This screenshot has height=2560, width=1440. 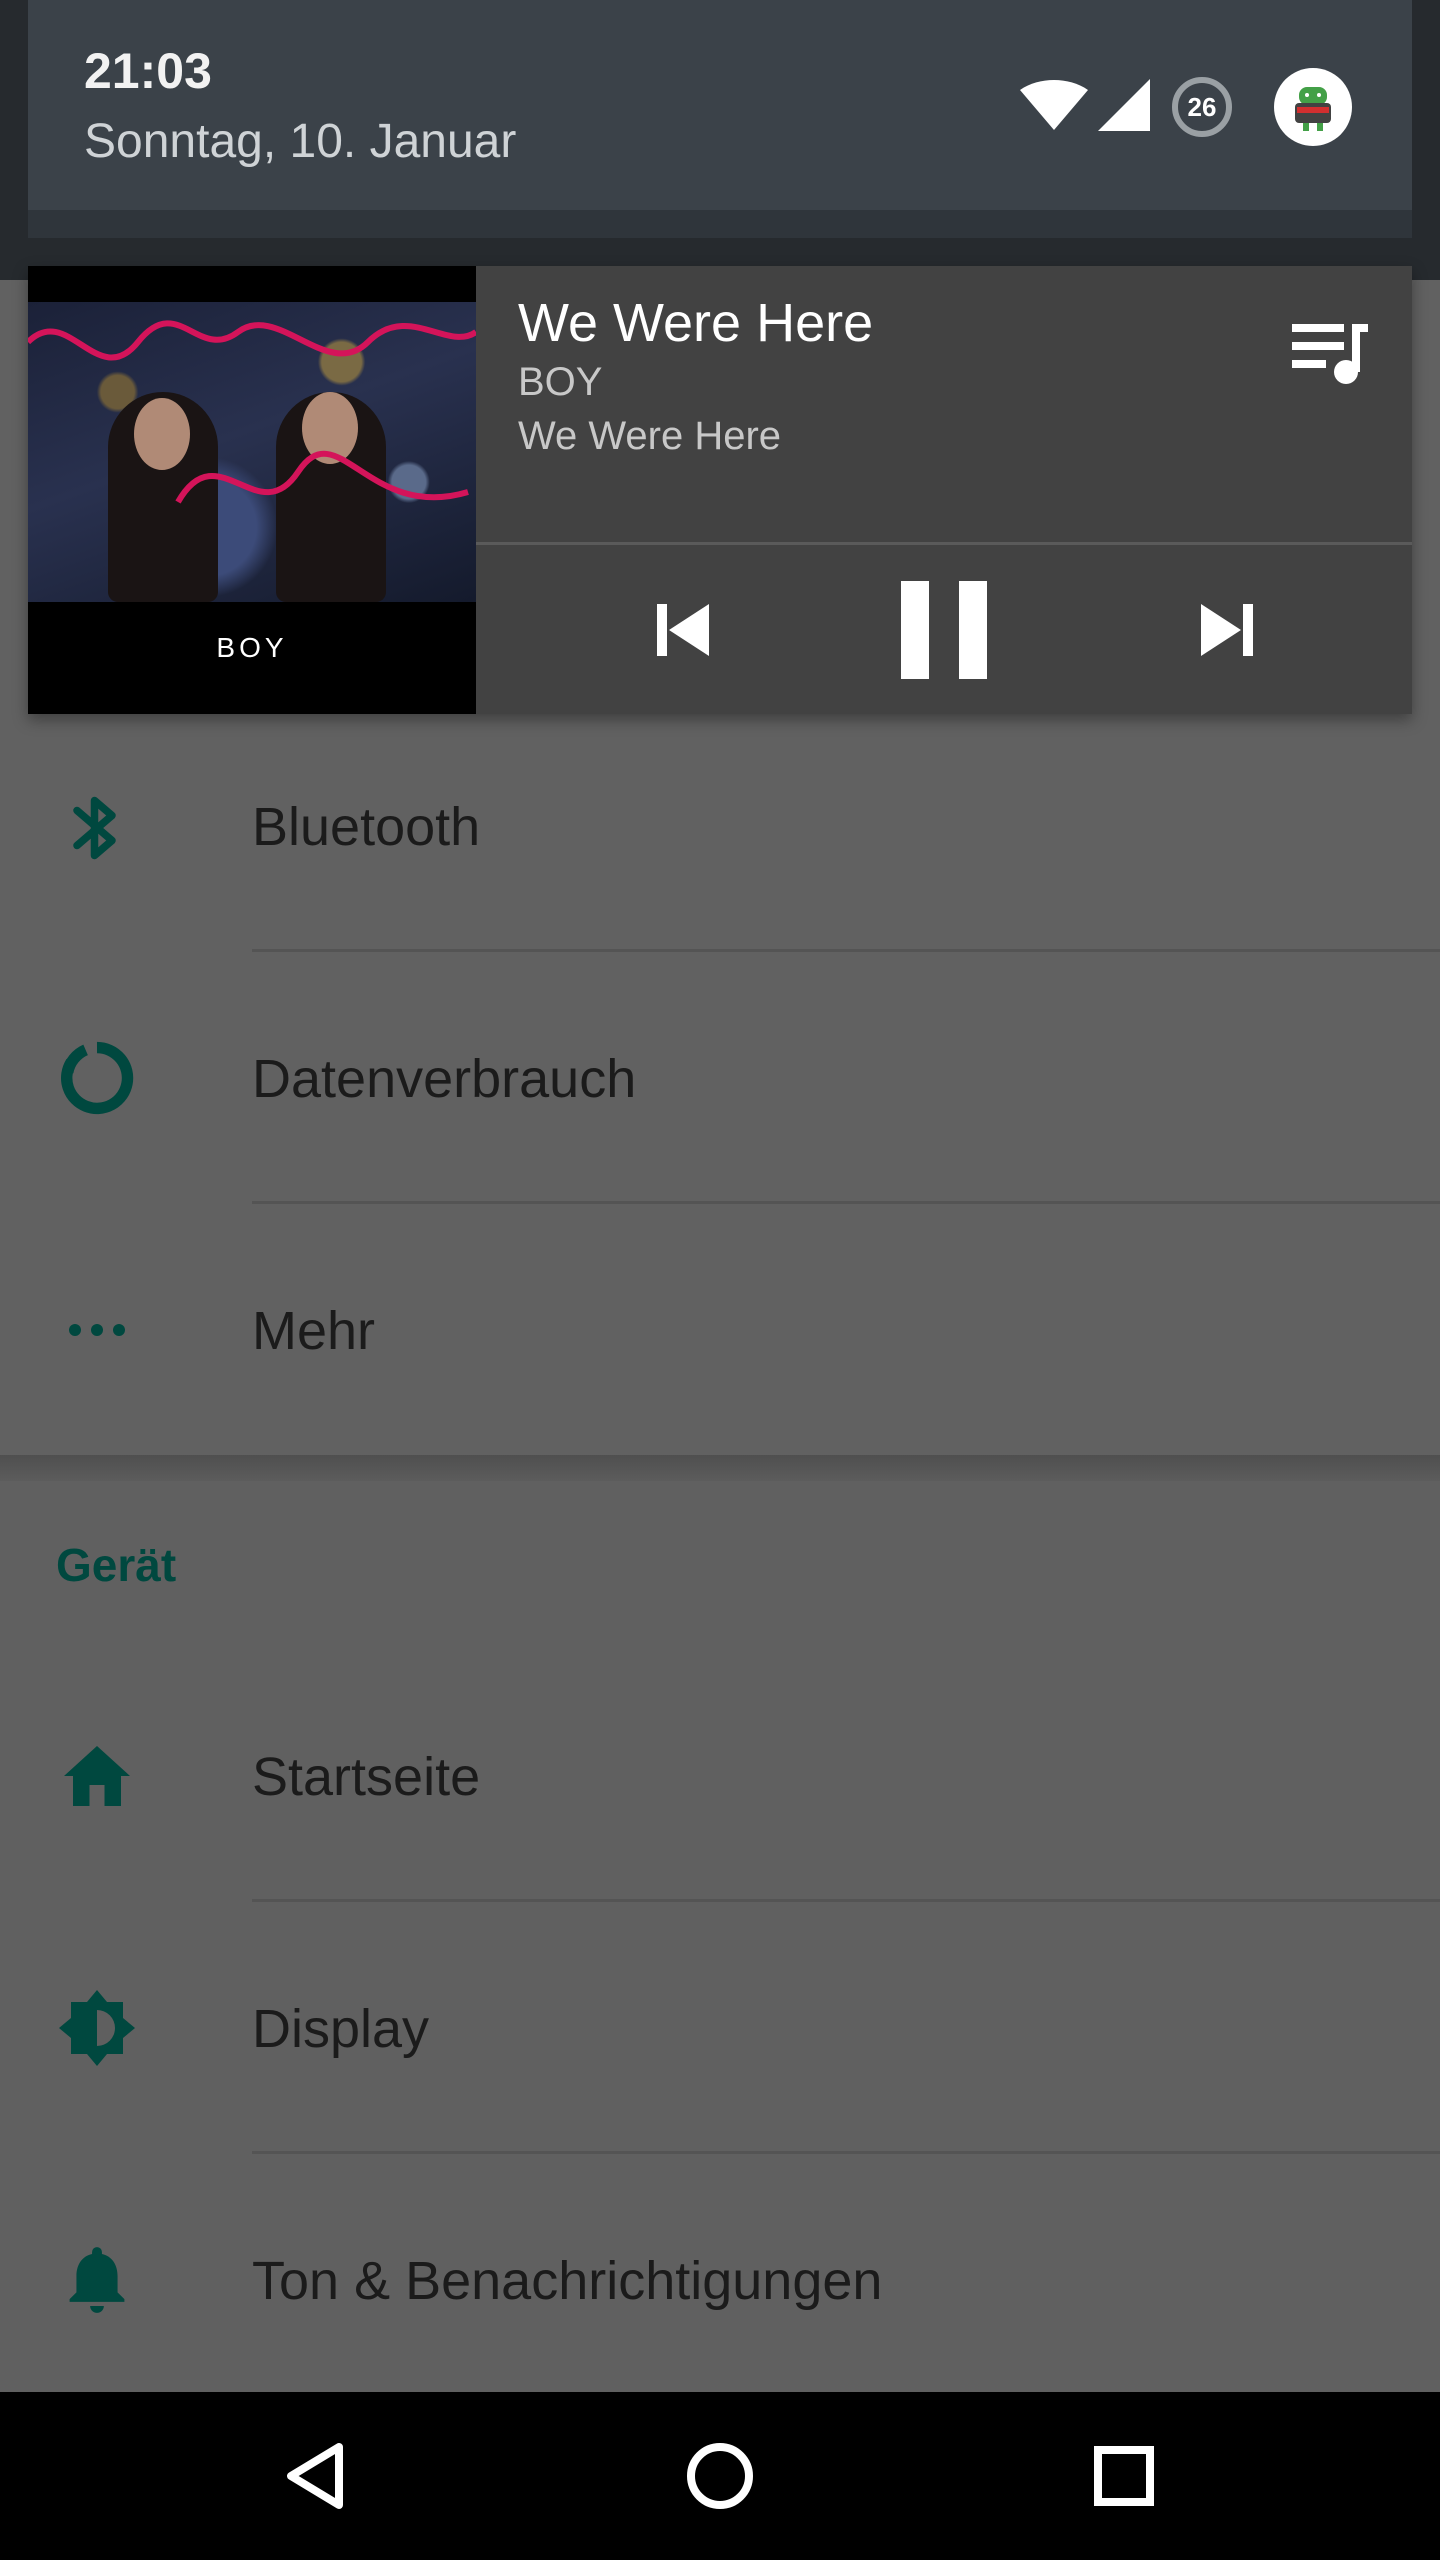 What do you see at coordinates (560, 382) in the screenshot?
I see `track-artist: BOY` at bounding box center [560, 382].